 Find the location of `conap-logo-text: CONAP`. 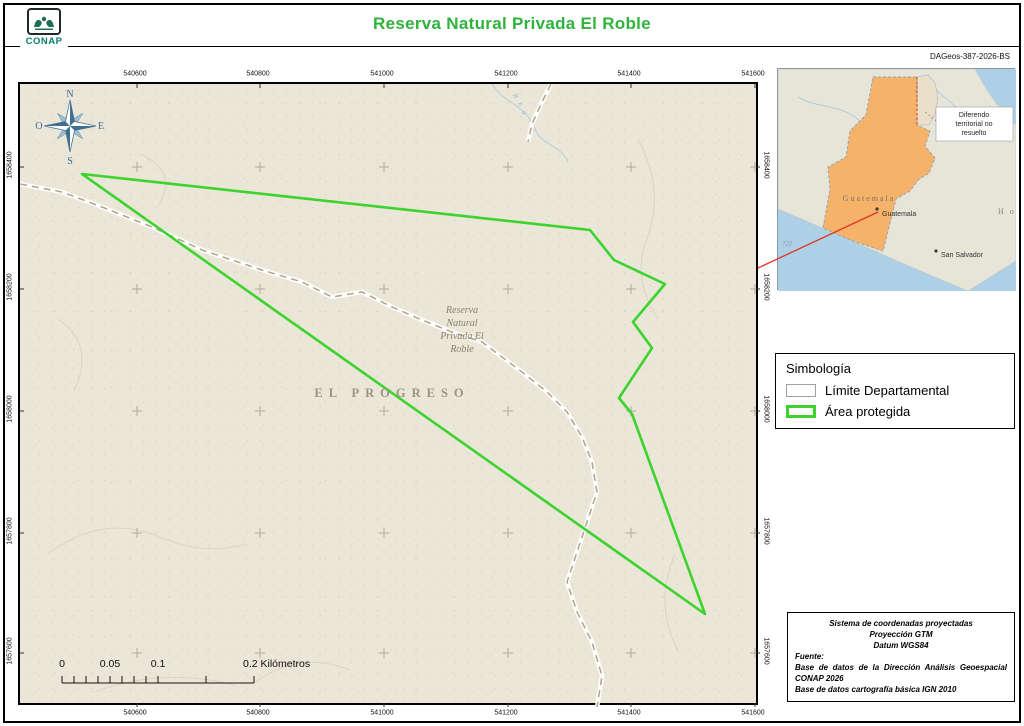

conap-logo-text: CONAP is located at coordinates (44, 41).